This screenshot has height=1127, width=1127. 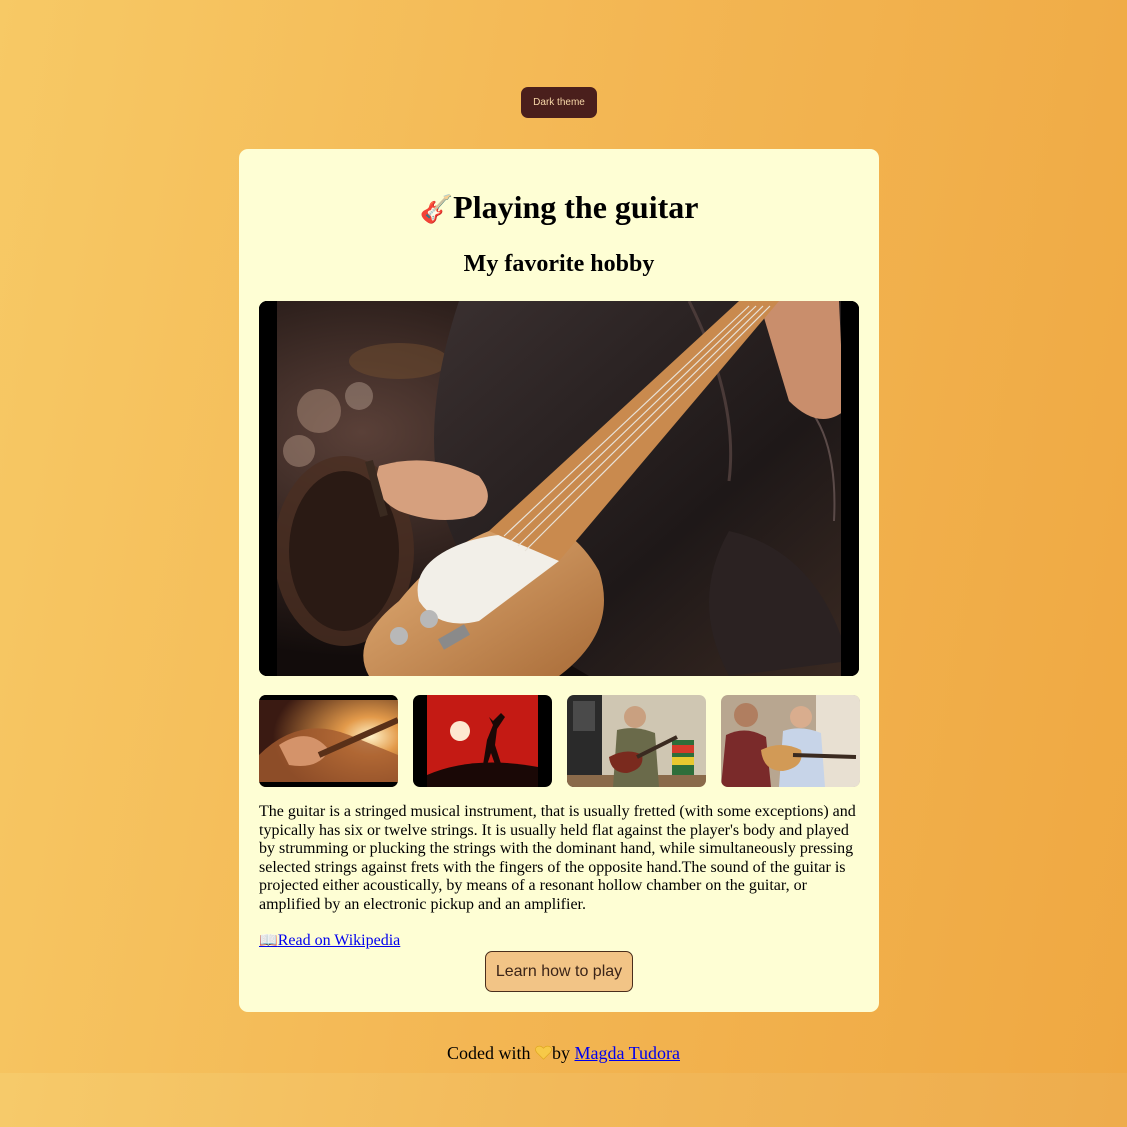 What do you see at coordinates (436, 209) in the screenshot?
I see `guitar-icon: 🎸` at bounding box center [436, 209].